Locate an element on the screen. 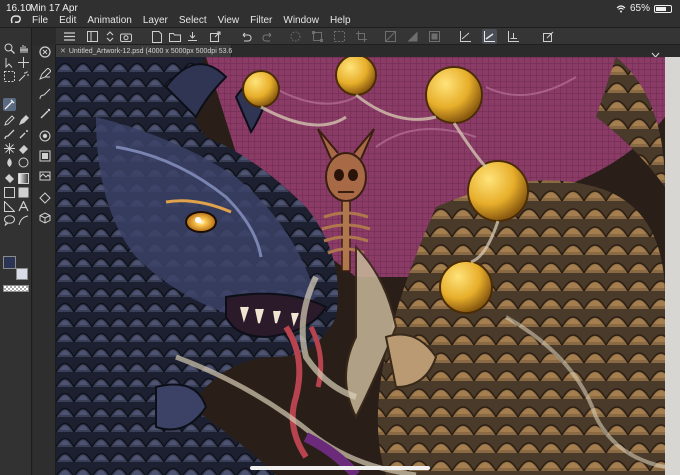 This screenshot has width=680, height=475. eraser-tool-icon is located at coordinates (23, 148).